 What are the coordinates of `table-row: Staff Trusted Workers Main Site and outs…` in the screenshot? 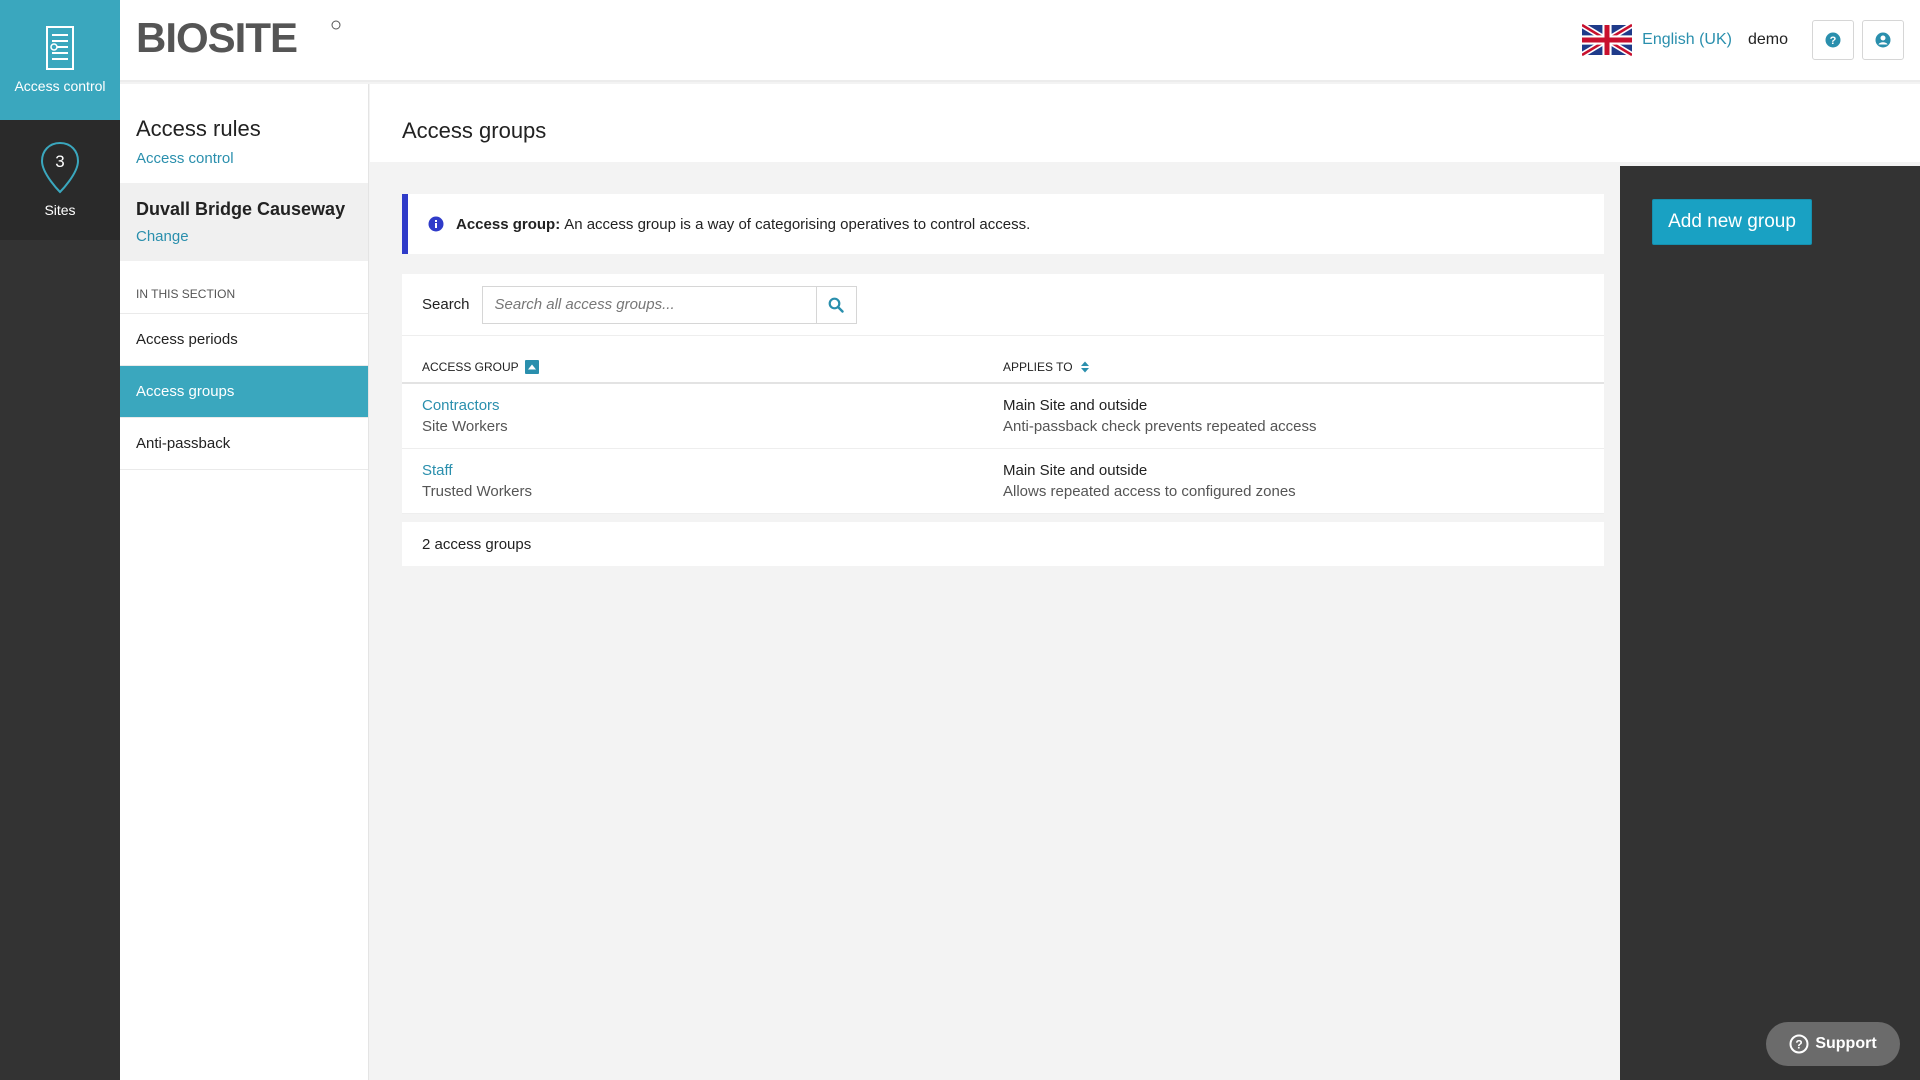 It's located at (1003, 481).